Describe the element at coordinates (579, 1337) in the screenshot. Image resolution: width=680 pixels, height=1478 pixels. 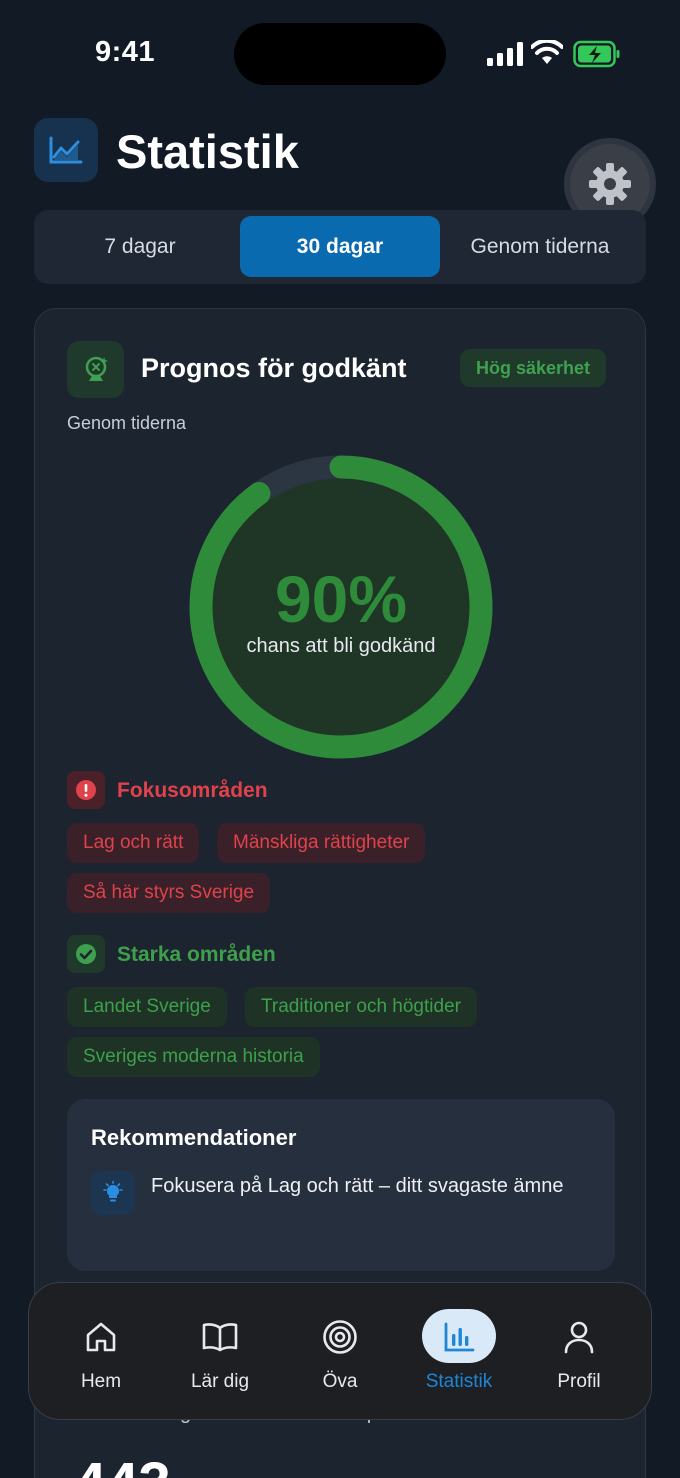
I see `person-icon` at that location.